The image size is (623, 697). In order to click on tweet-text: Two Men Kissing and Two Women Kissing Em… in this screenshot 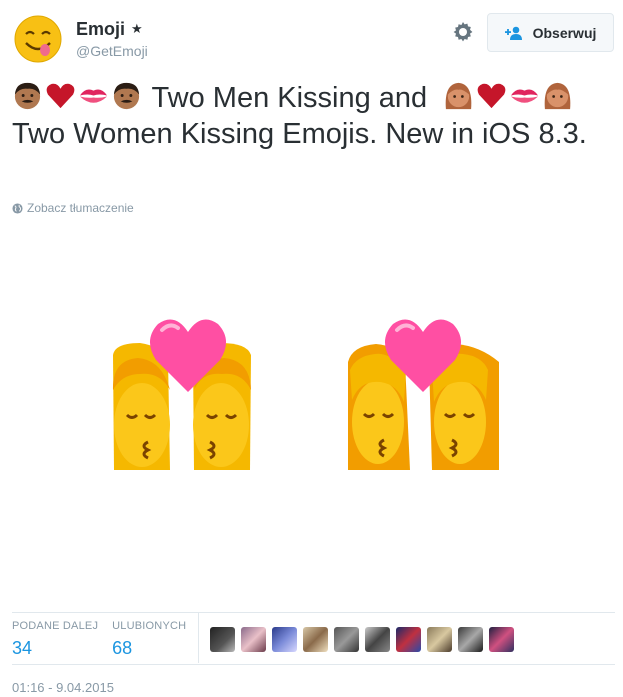, I will do `click(312, 116)`.